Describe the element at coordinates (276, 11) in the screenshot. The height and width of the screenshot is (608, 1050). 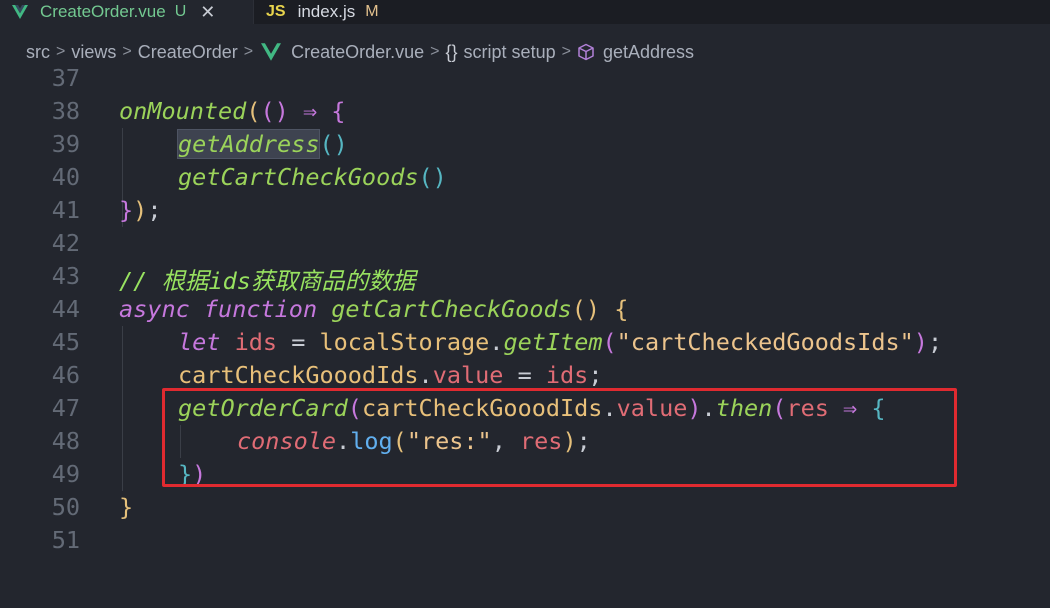
I see `js-icon: JS` at that location.